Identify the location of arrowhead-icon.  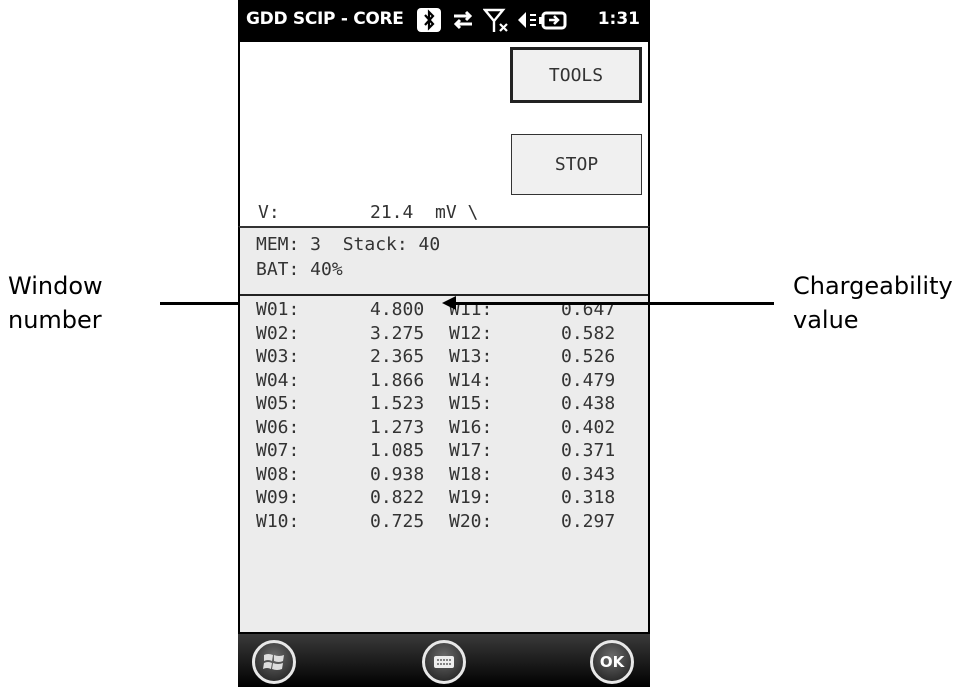
(449, 303).